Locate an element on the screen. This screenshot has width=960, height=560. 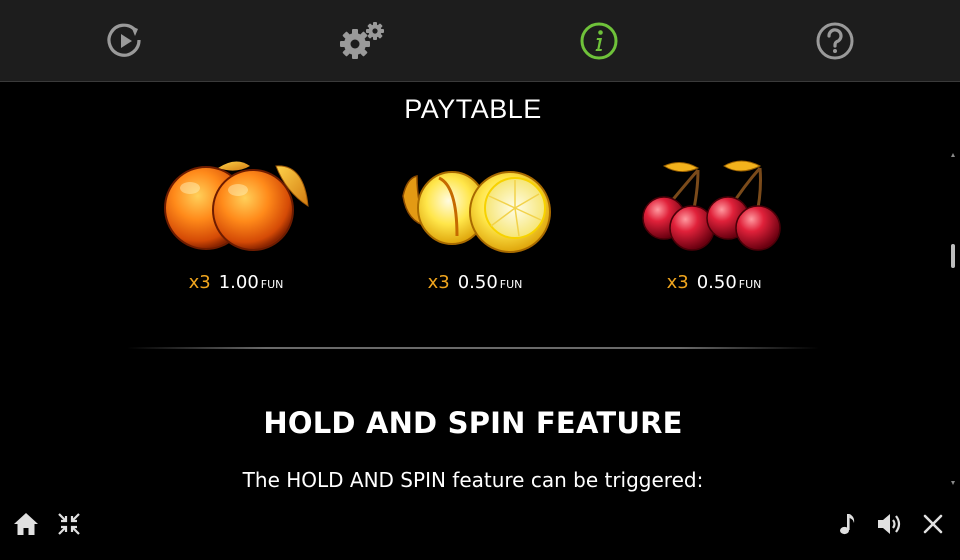
settings-icon is located at coordinates (362, 40).